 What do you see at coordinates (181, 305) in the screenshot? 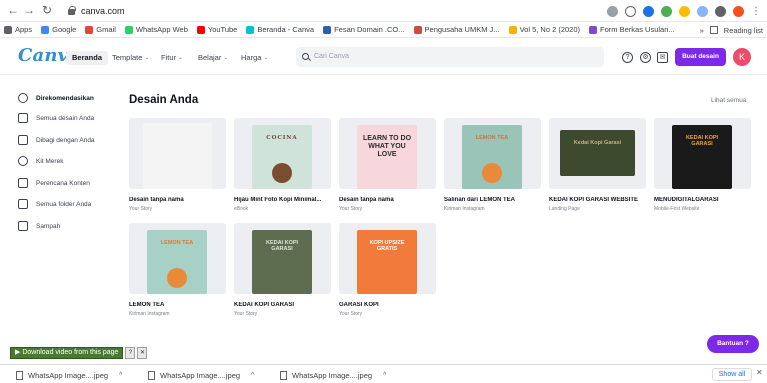
I see `design-title: LEMON TEA` at bounding box center [181, 305].